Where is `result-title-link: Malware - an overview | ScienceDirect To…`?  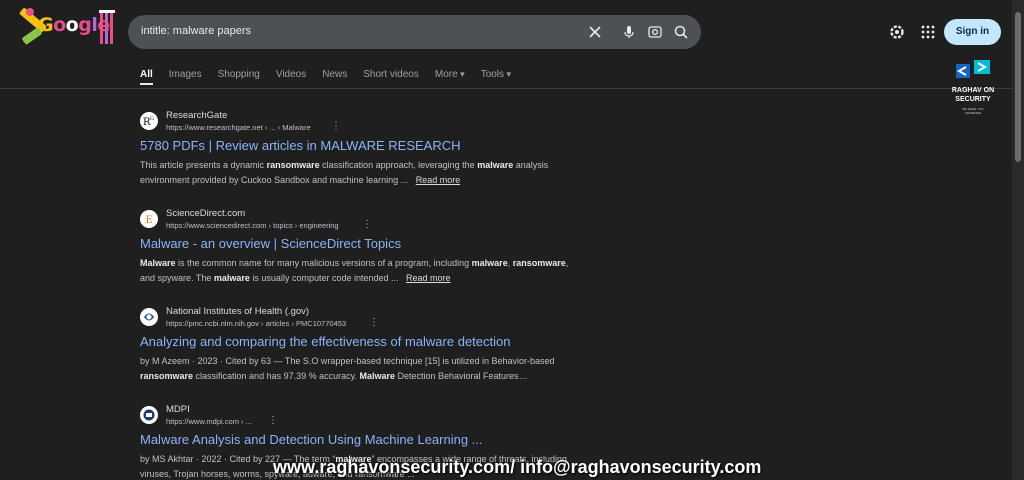 result-title-link: Malware - an overview | ScienceDirect To… is located at coordinates (270, 243).